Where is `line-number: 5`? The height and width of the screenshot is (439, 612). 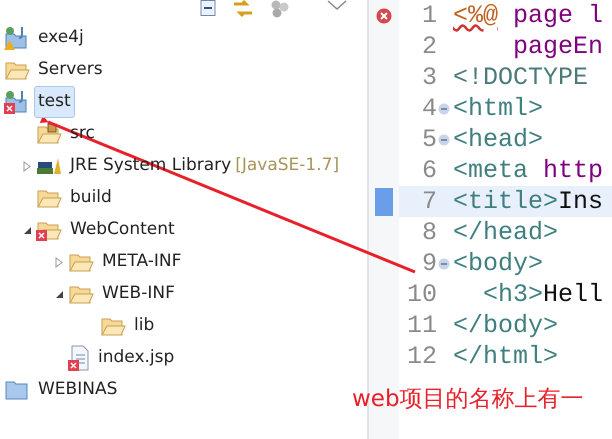 line-number: 5 is located at coordinates (428, 140).